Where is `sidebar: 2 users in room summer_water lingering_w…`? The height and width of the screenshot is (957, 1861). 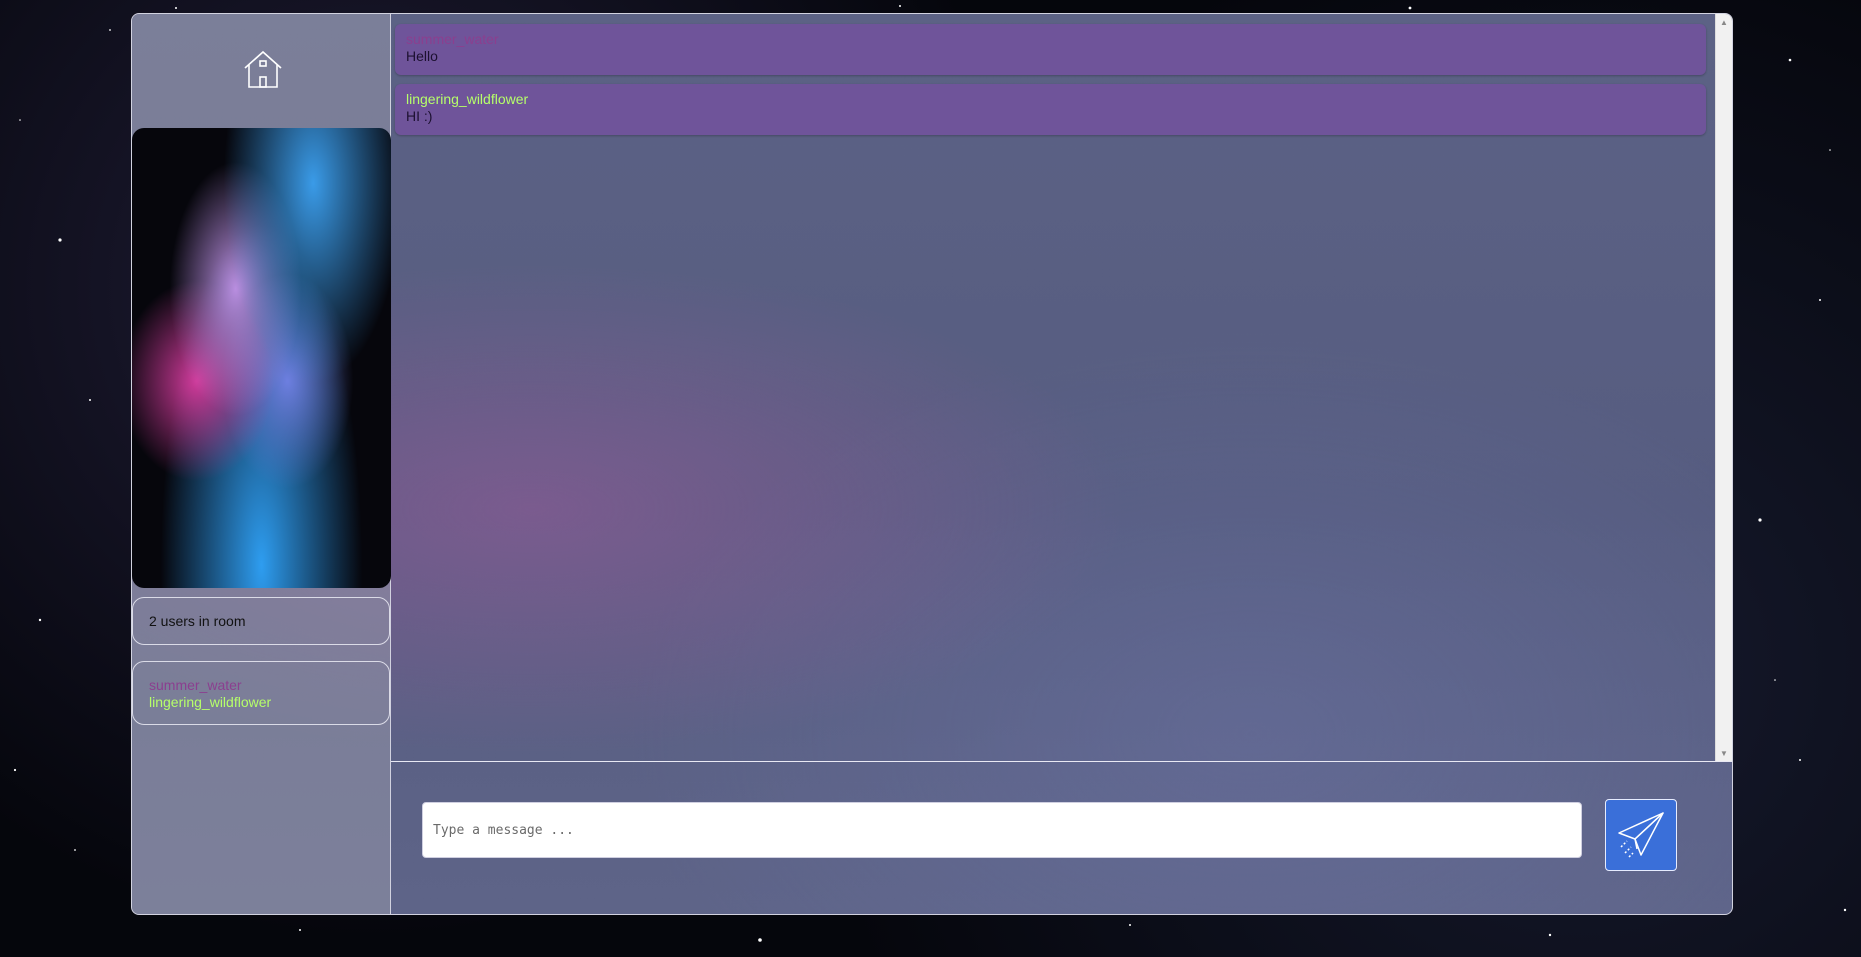 sidebar: 2 users in room summer_water lingering_w… is located at coordinates (261, 464).